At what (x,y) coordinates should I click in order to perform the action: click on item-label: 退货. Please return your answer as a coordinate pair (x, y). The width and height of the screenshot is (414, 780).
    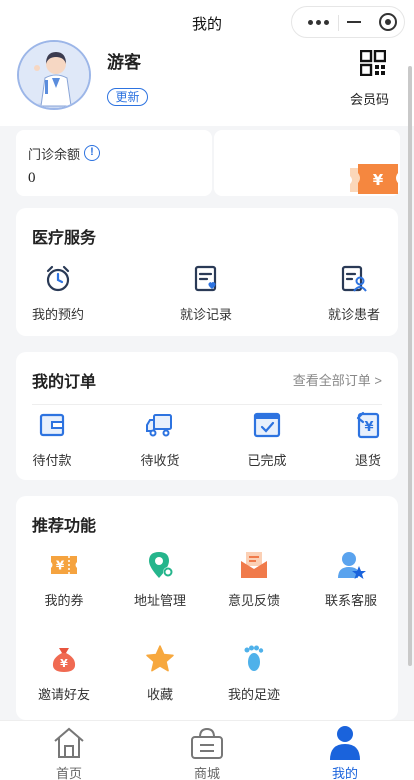
    Looking at the image, I should click on (367, 460).